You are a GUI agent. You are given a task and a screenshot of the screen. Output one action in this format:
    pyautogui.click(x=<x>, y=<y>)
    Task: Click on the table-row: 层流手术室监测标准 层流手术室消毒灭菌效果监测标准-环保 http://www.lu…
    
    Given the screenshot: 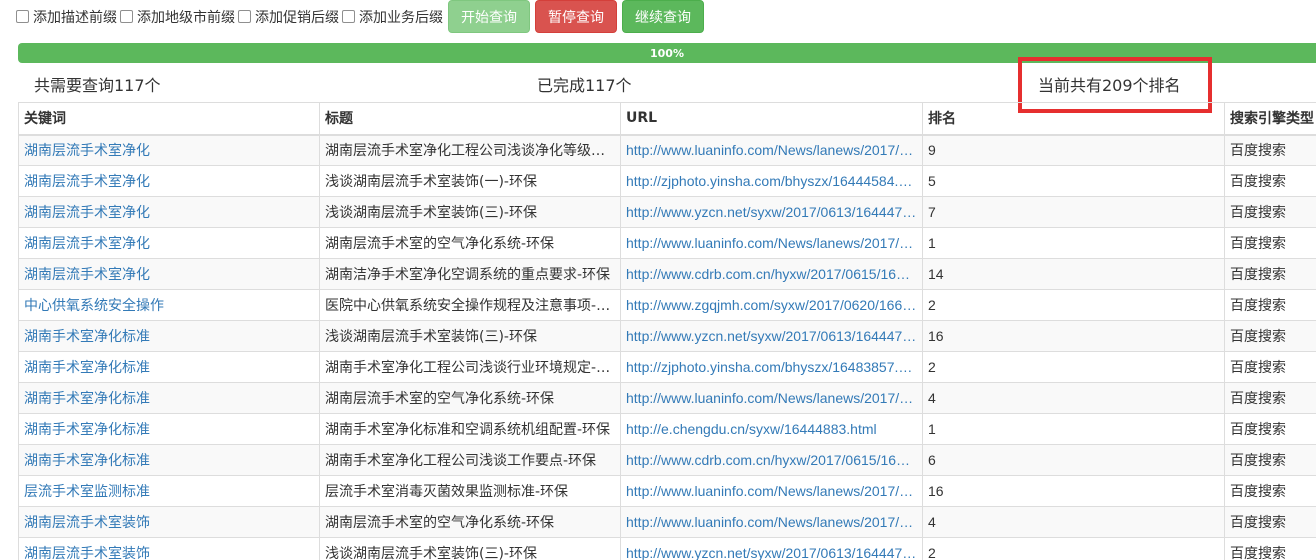 What is the action you would take?
    pyautogui.click(x=667, y=491)
    